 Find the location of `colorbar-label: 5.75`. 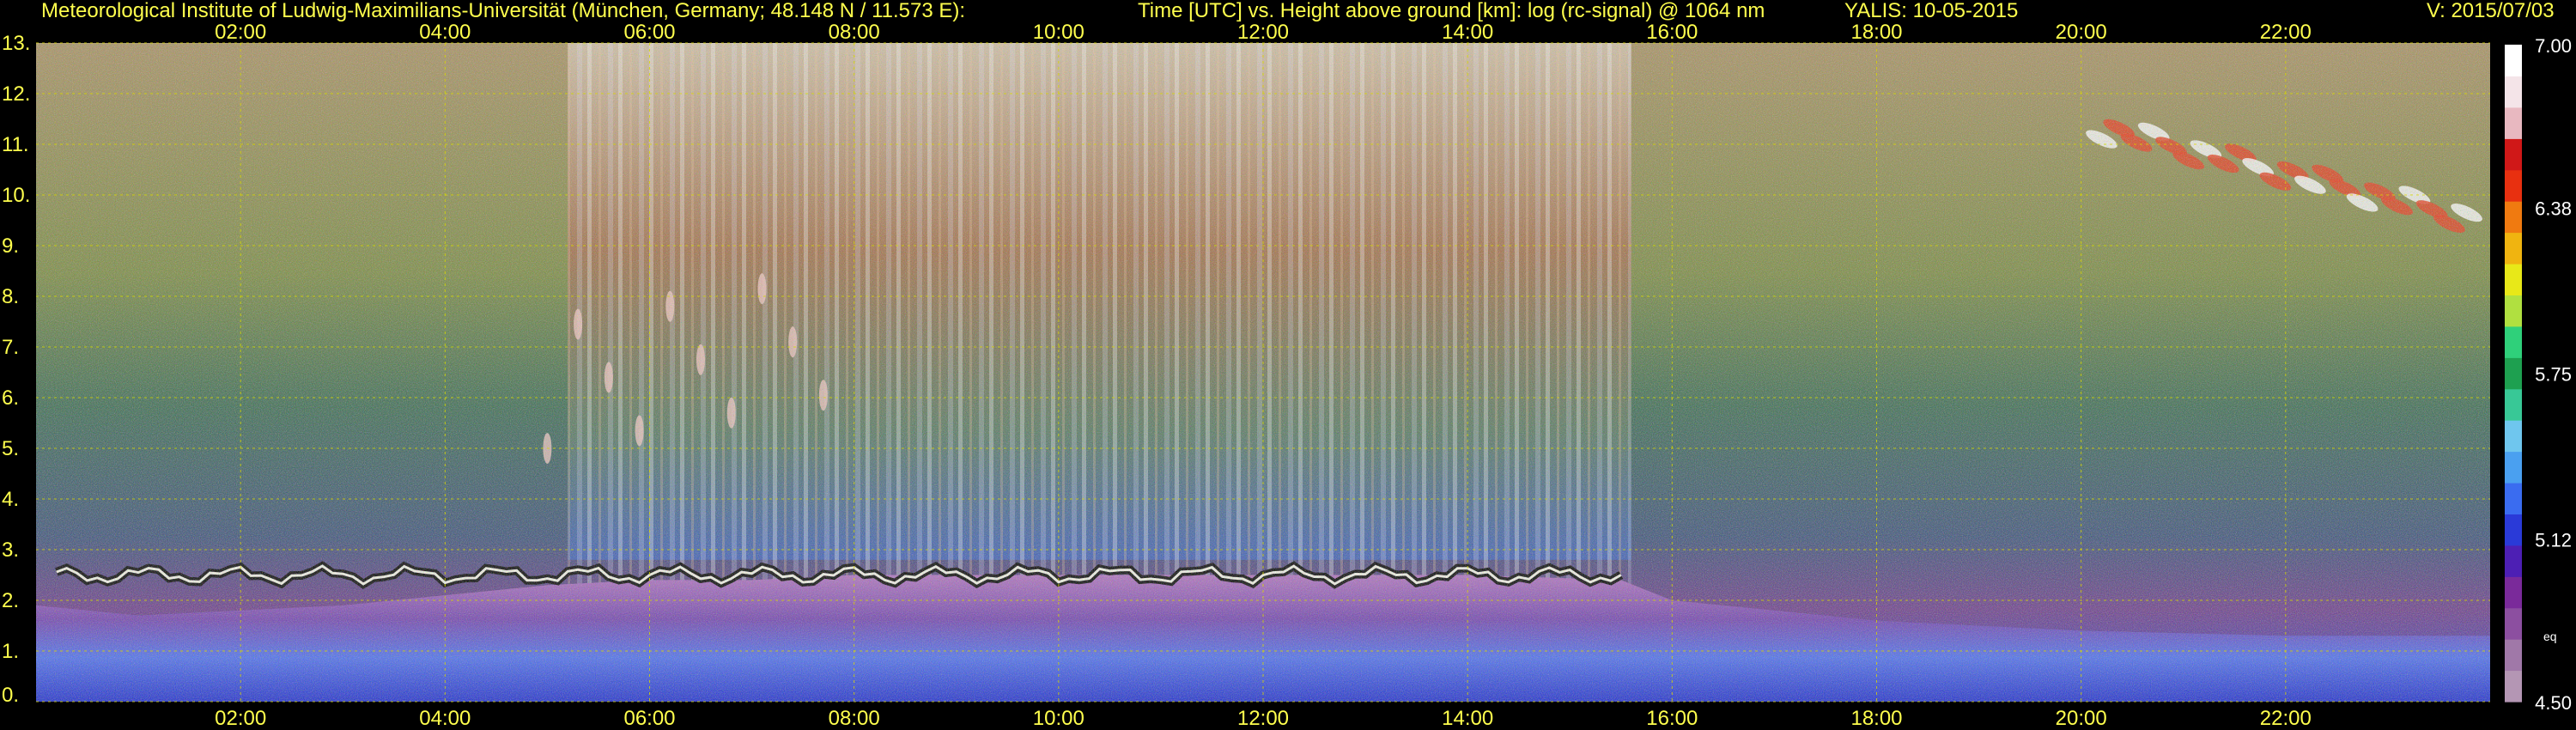

colorbar-label: 5.75 is located at coordinates (2553, 375).